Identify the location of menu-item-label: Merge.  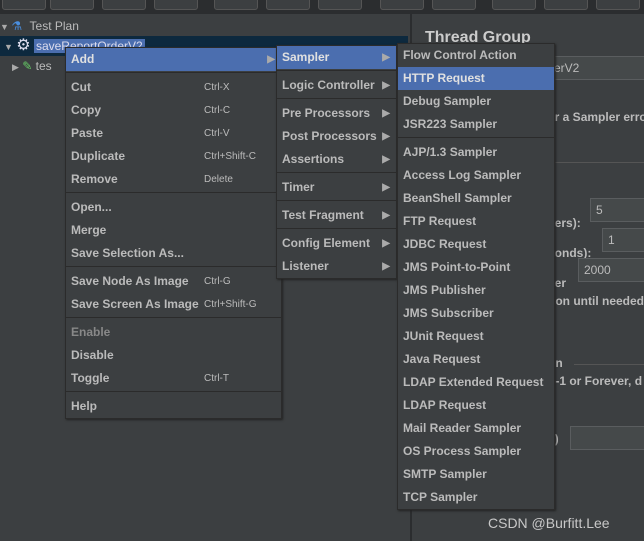
(89, 230).